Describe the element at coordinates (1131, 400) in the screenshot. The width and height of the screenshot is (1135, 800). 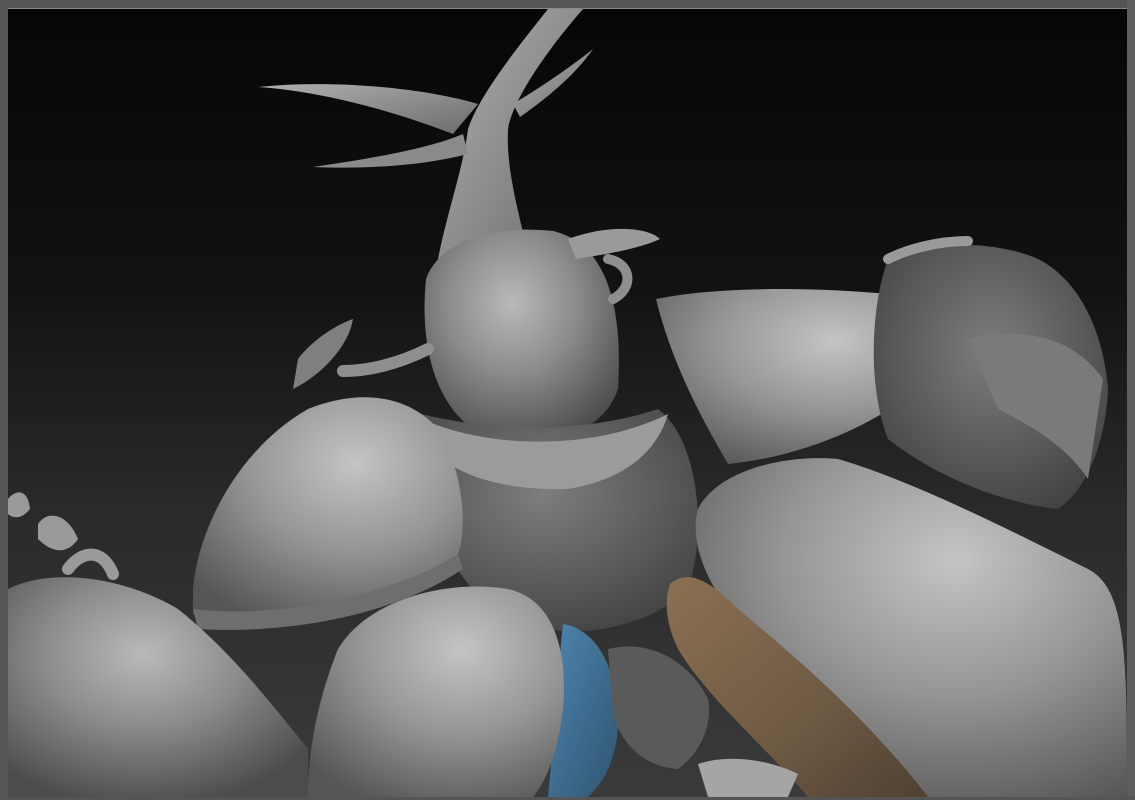
I see `window-frame-right` at that location.